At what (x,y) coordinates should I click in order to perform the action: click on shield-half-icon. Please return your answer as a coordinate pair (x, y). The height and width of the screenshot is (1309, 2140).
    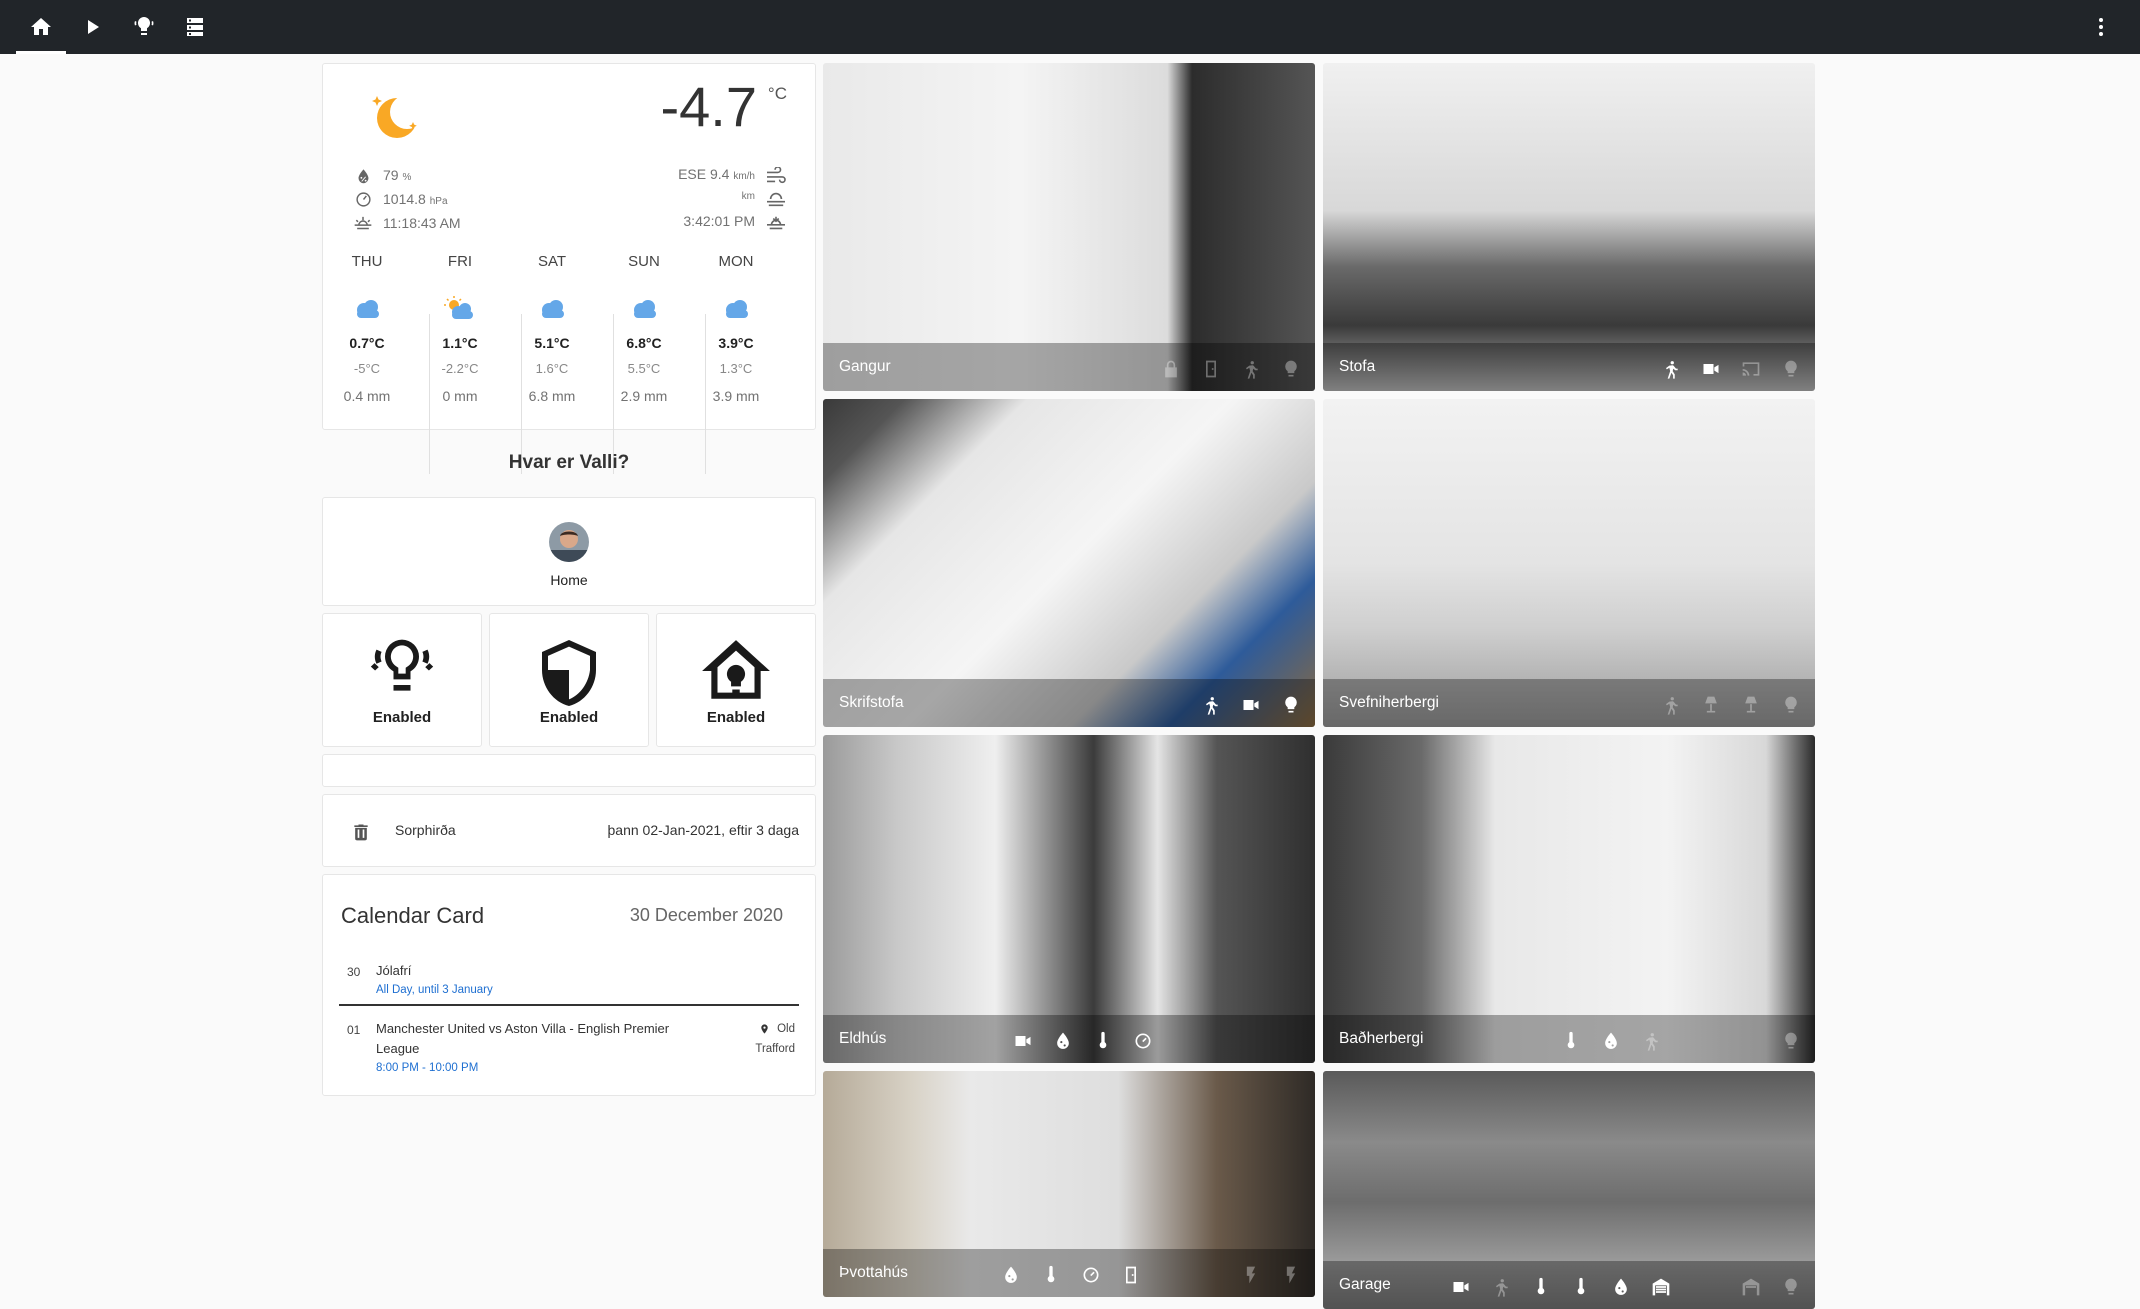
    Looking at the image, I should click on (569, 673).